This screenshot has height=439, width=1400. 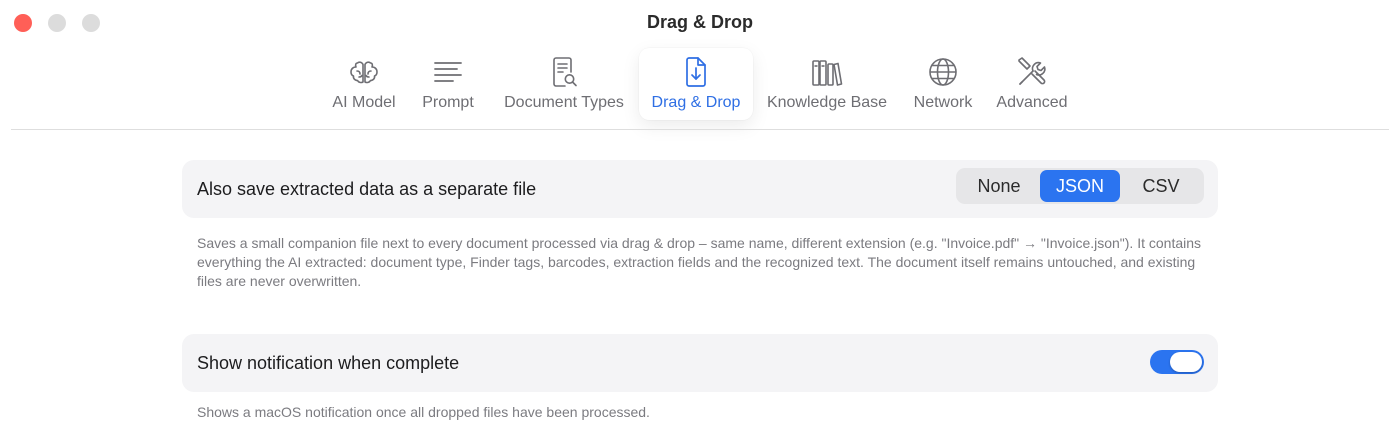 I want to click on tab-prompt: Prompt, so click(x=448, y=84).